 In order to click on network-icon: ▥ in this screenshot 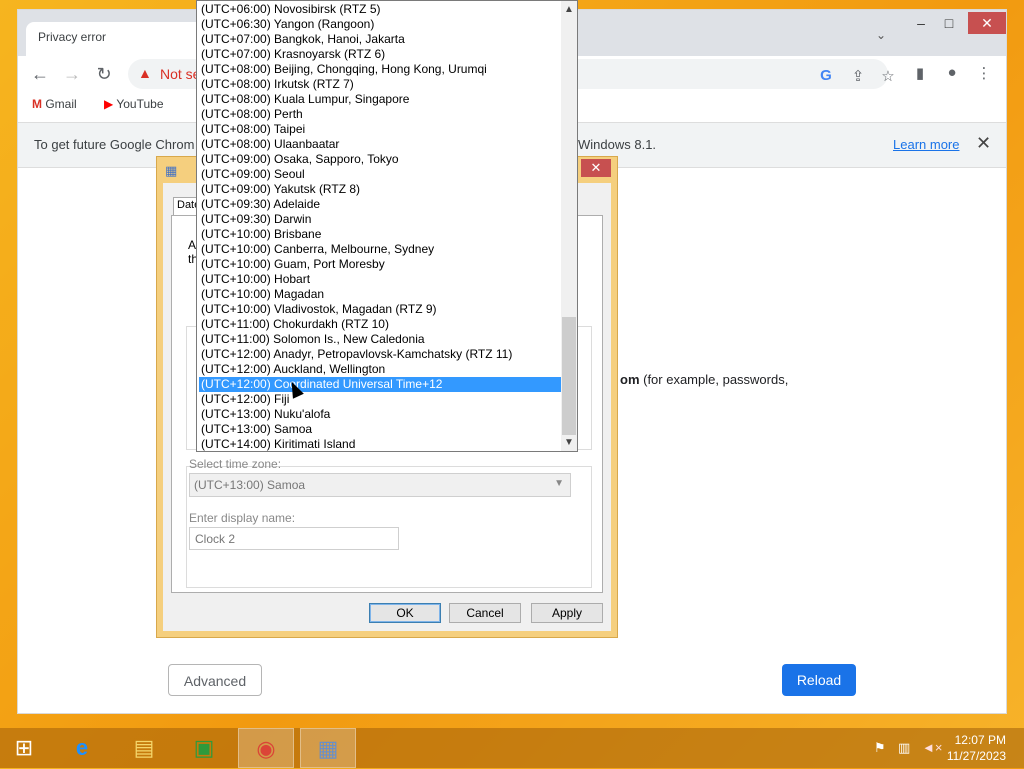, I will do `click(904, 748)`.